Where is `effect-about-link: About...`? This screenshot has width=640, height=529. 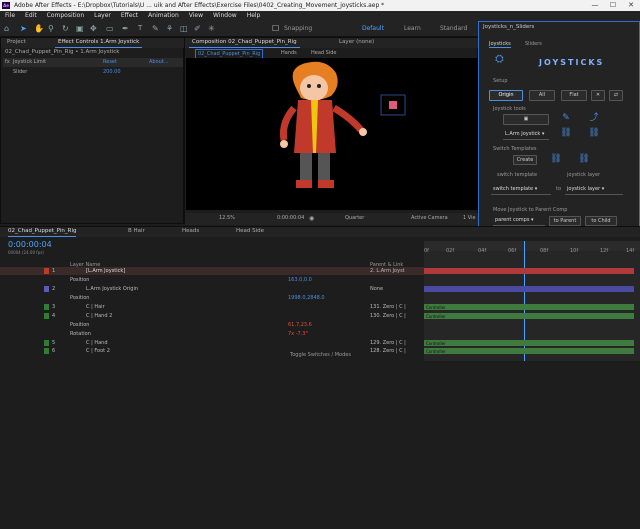
effect-about-link: About... is located at coordinates (159, 62).